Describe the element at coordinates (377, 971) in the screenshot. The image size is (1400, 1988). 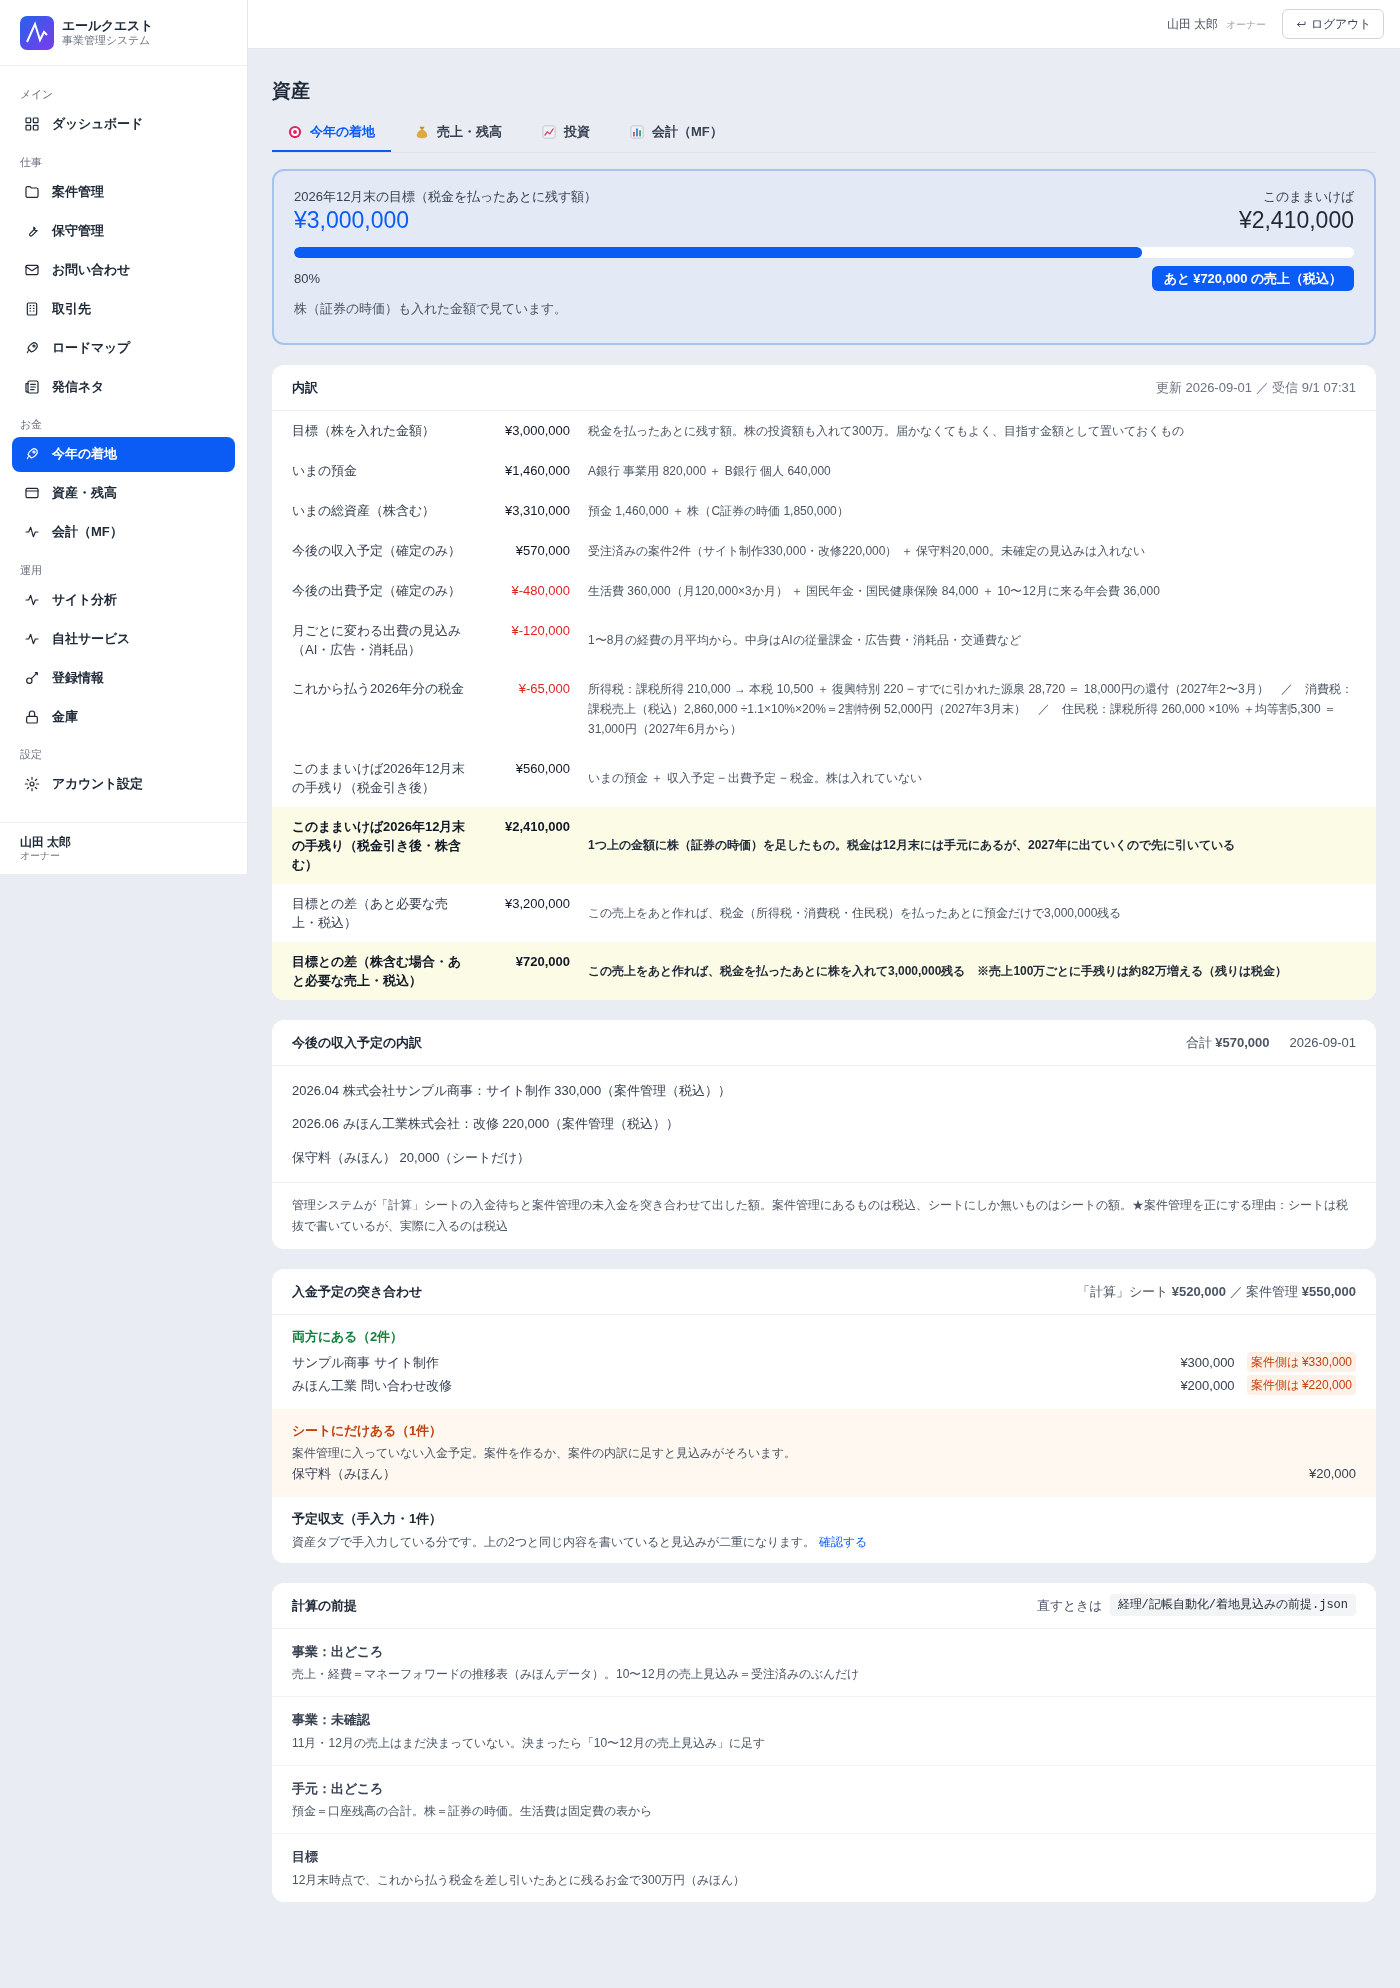
I see `row-label: 目標との差（株含む場合・あと必要な売上・税込）` at that location.